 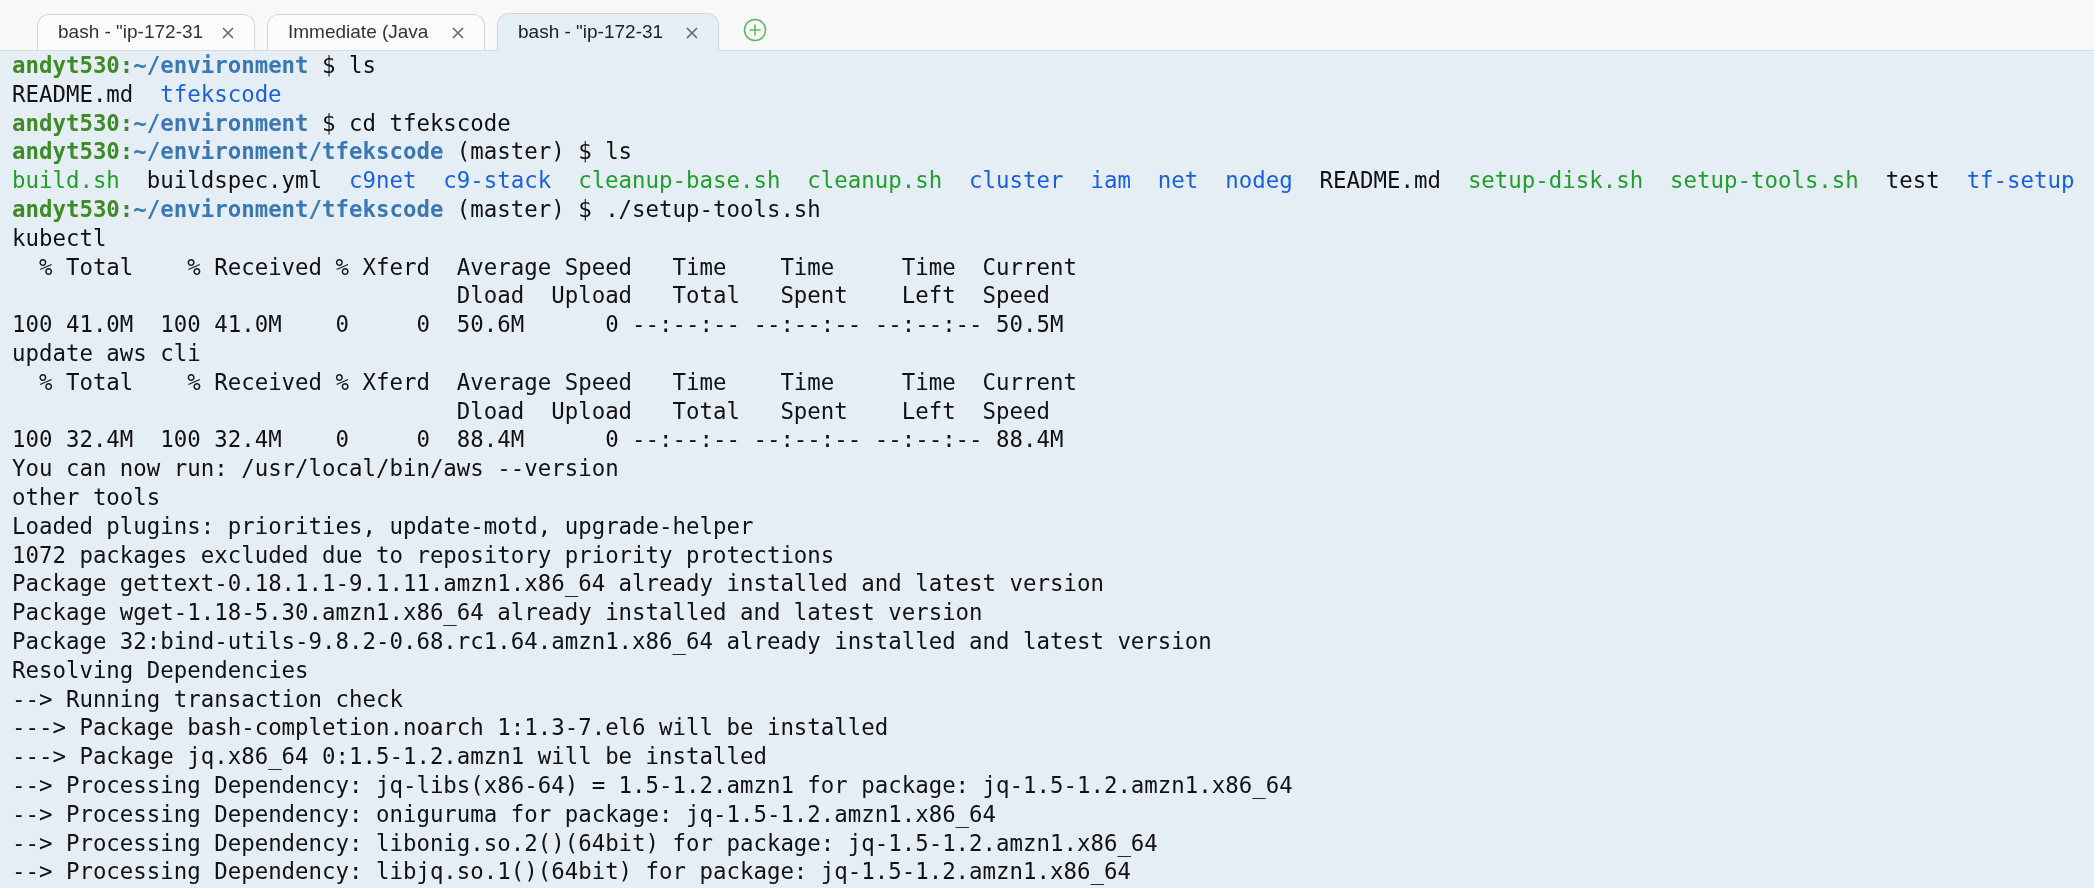 What do you see at coordinates (2020, 180) in the screenshot?
I see `directory-entry: tf-setup` at bounding box center [2020, 180].